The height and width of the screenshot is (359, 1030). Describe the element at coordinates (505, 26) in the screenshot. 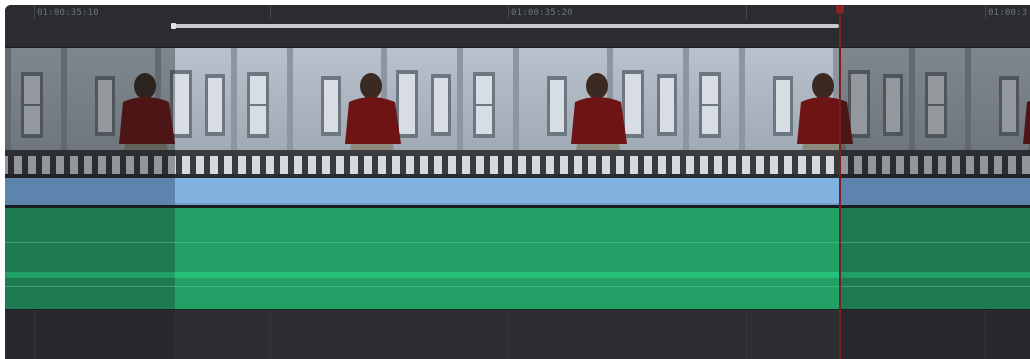

I see `selection-range-bar` at that location.